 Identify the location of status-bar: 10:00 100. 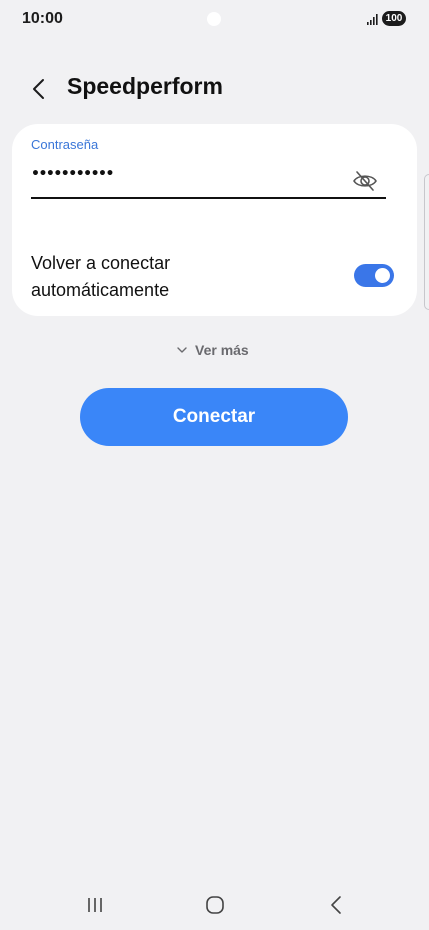
(214, 20).